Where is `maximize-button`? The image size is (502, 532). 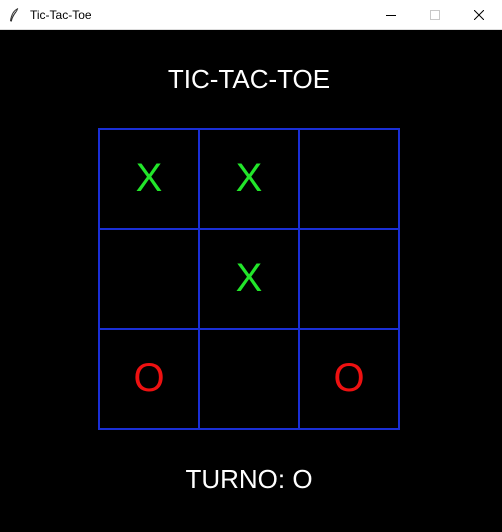 maximize-button is located at coordinates (435, 15).